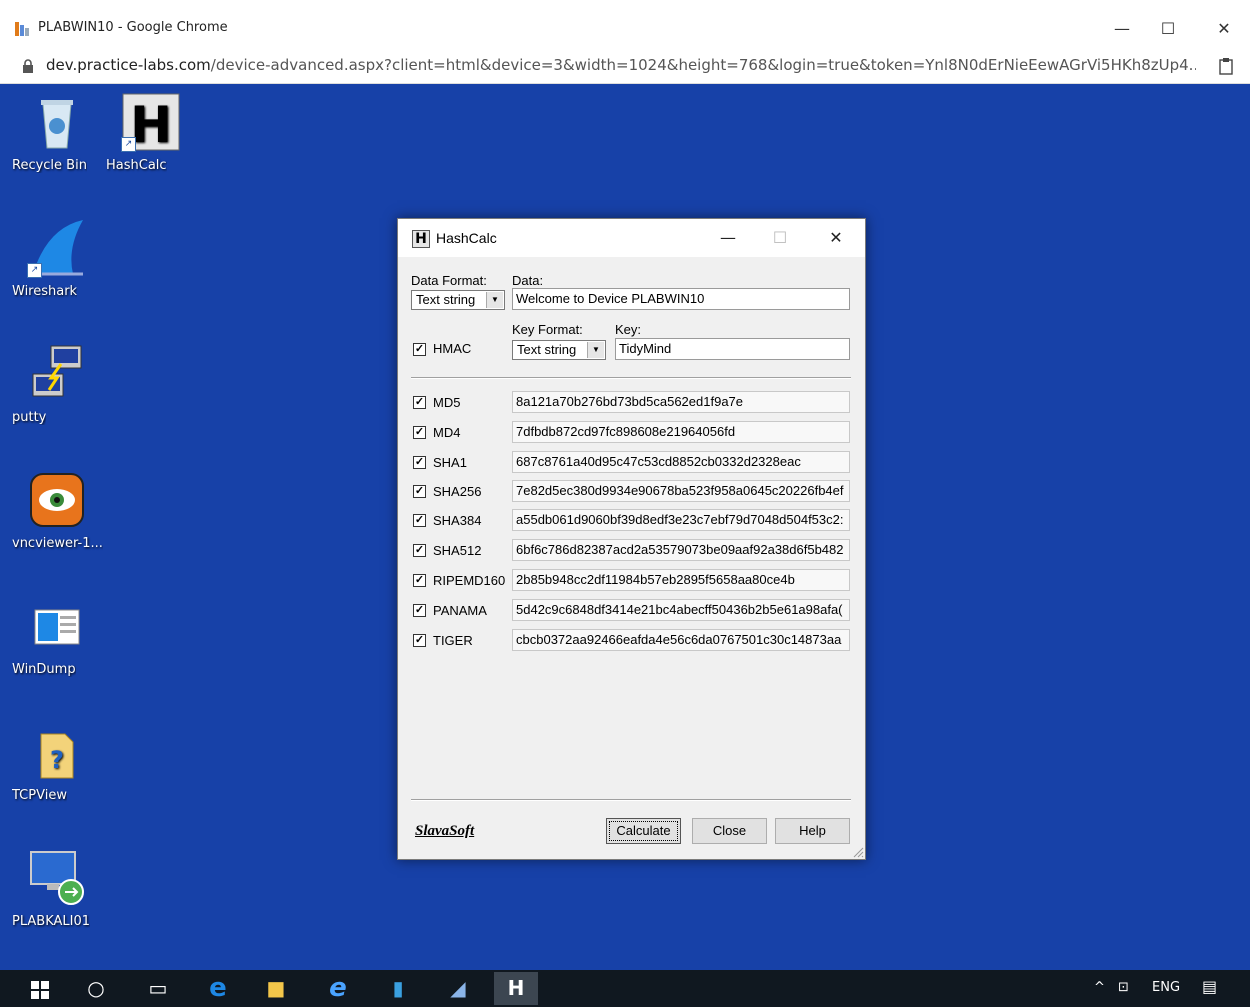  I want to click on hmac-label: HMAC, so click(452, 348).